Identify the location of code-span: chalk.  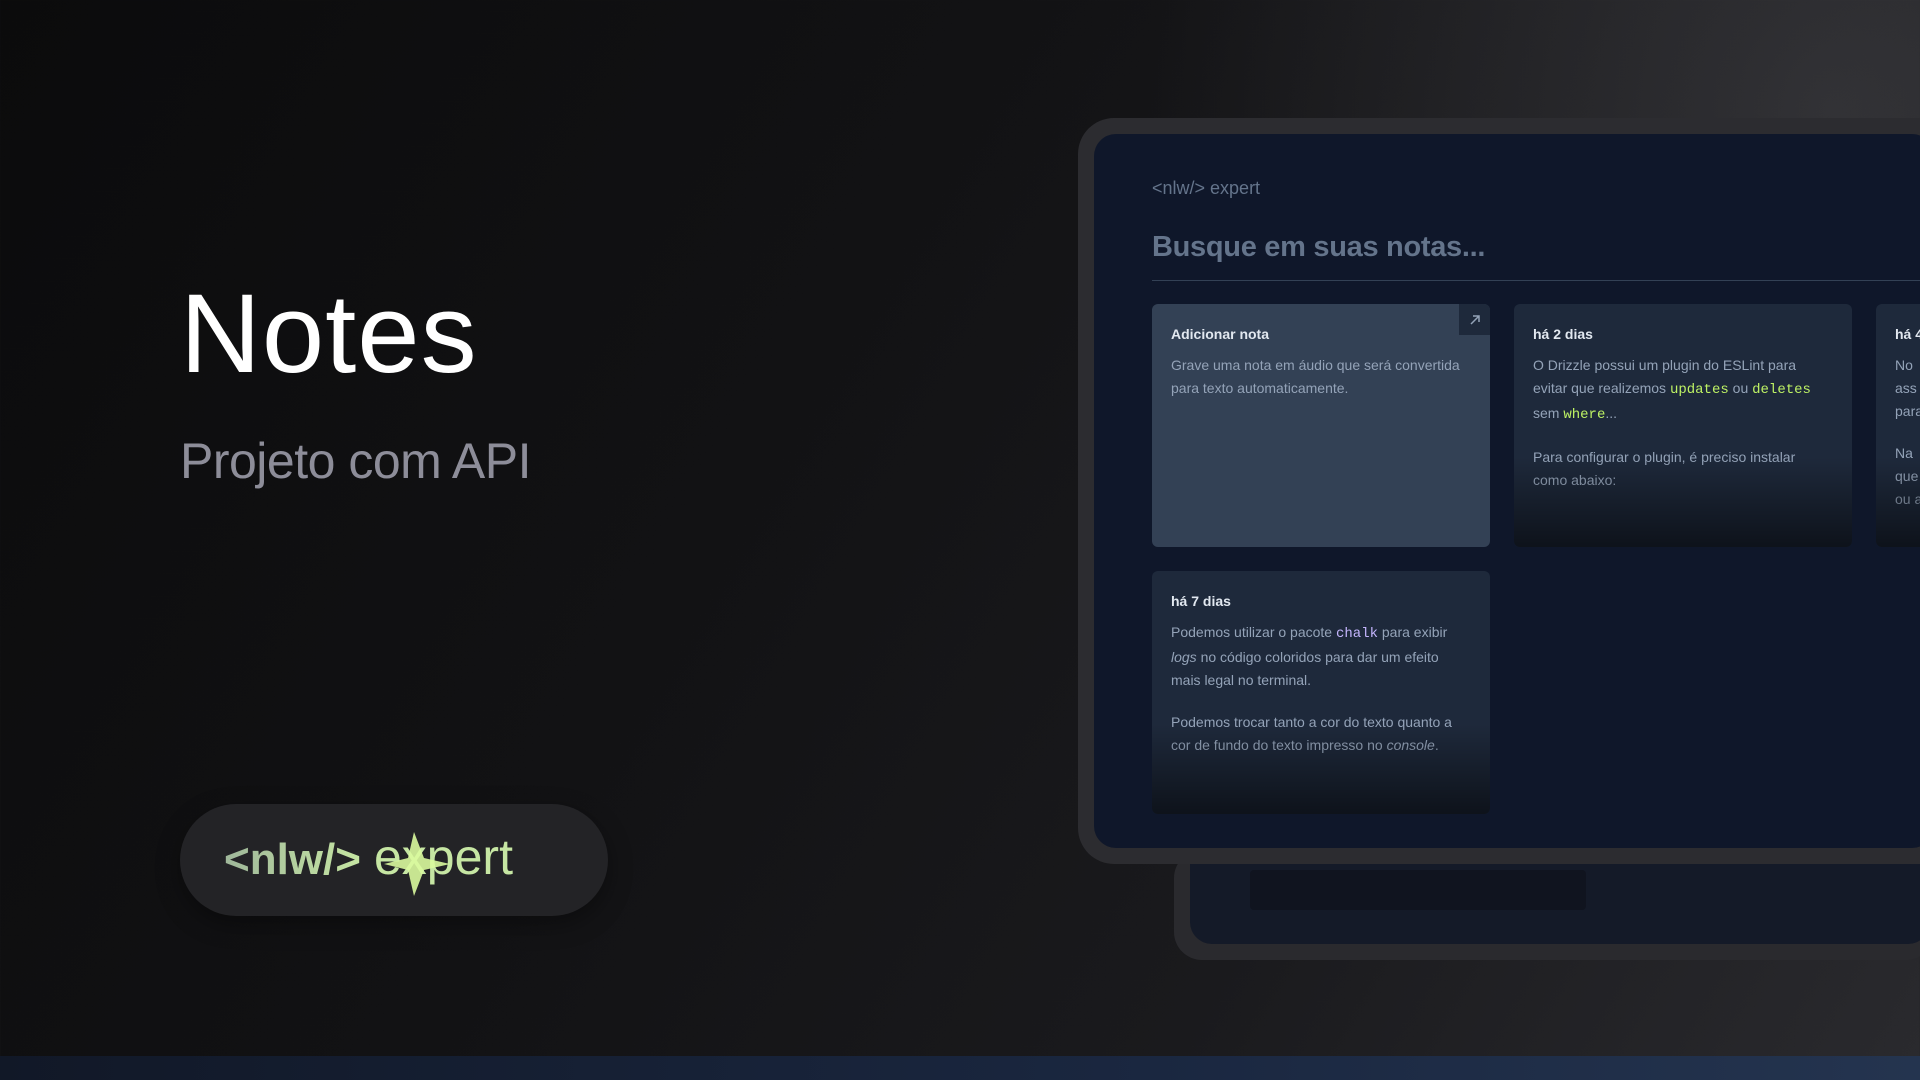
(1356, 634).